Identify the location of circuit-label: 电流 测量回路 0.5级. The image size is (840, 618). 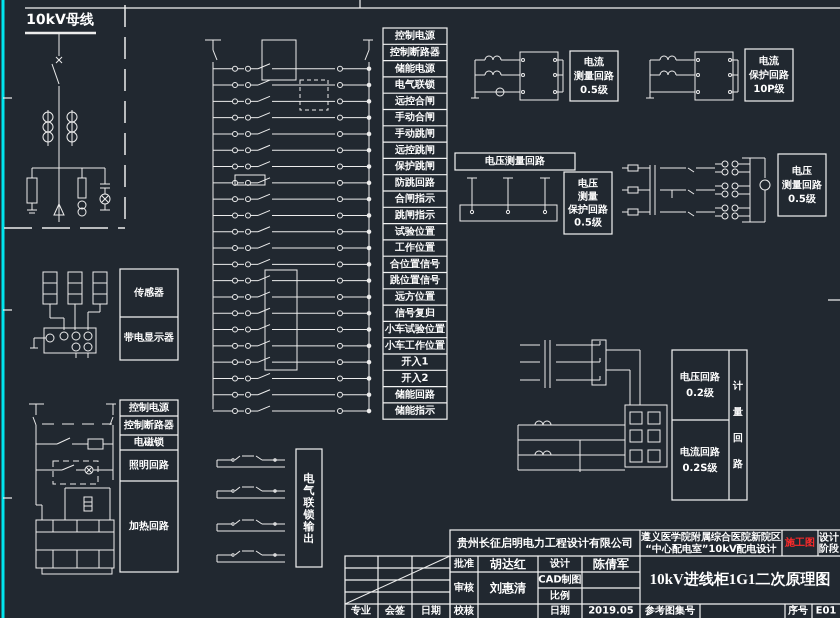
(594, 76).